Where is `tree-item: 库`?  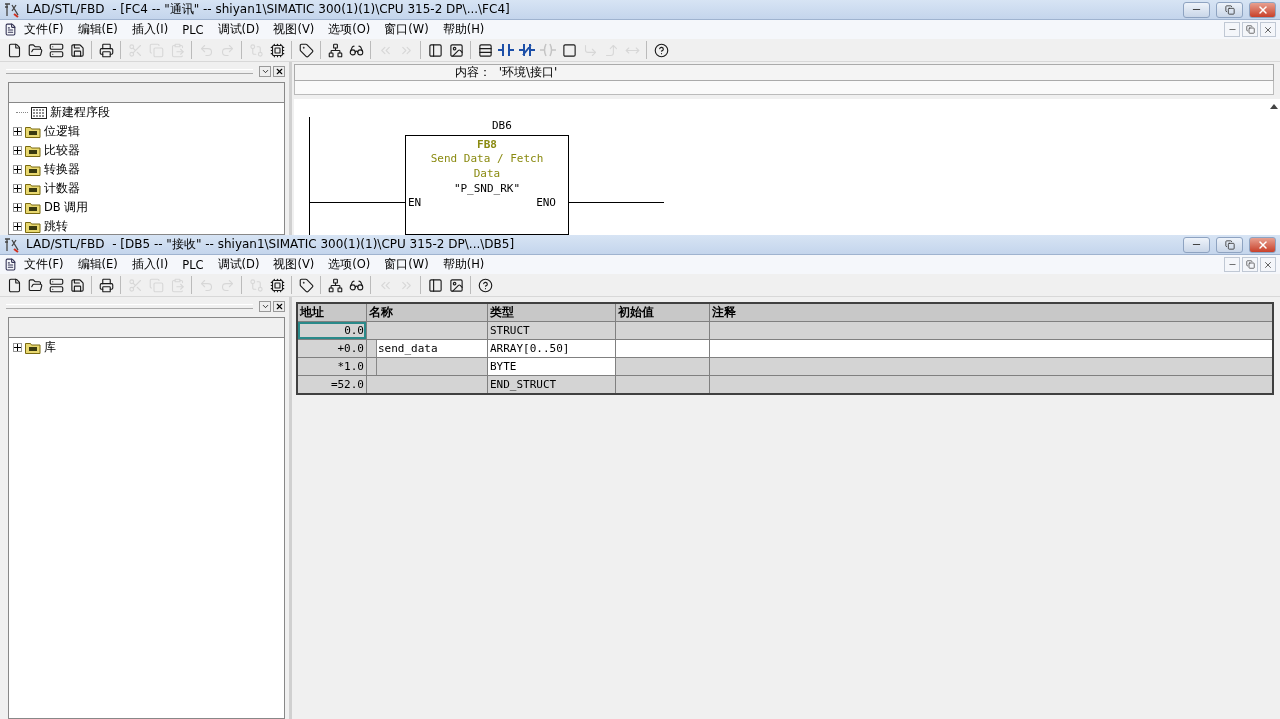 tree-item: 库 is located at coordinates (50, 347).